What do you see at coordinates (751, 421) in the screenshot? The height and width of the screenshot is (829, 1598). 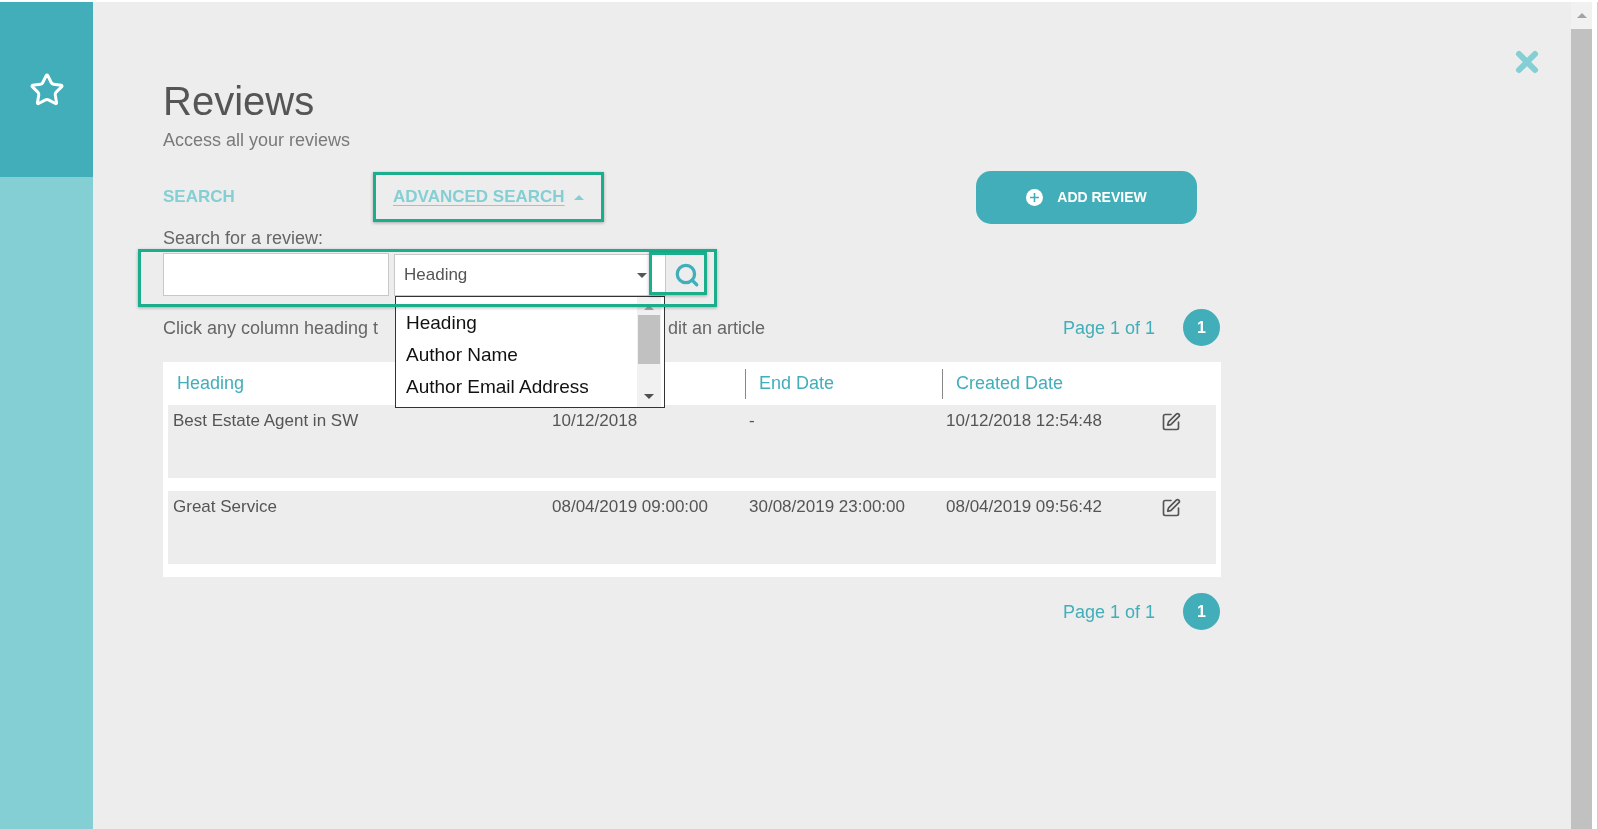 I see `table-cell-text: -` at bounding box center [751, 421].